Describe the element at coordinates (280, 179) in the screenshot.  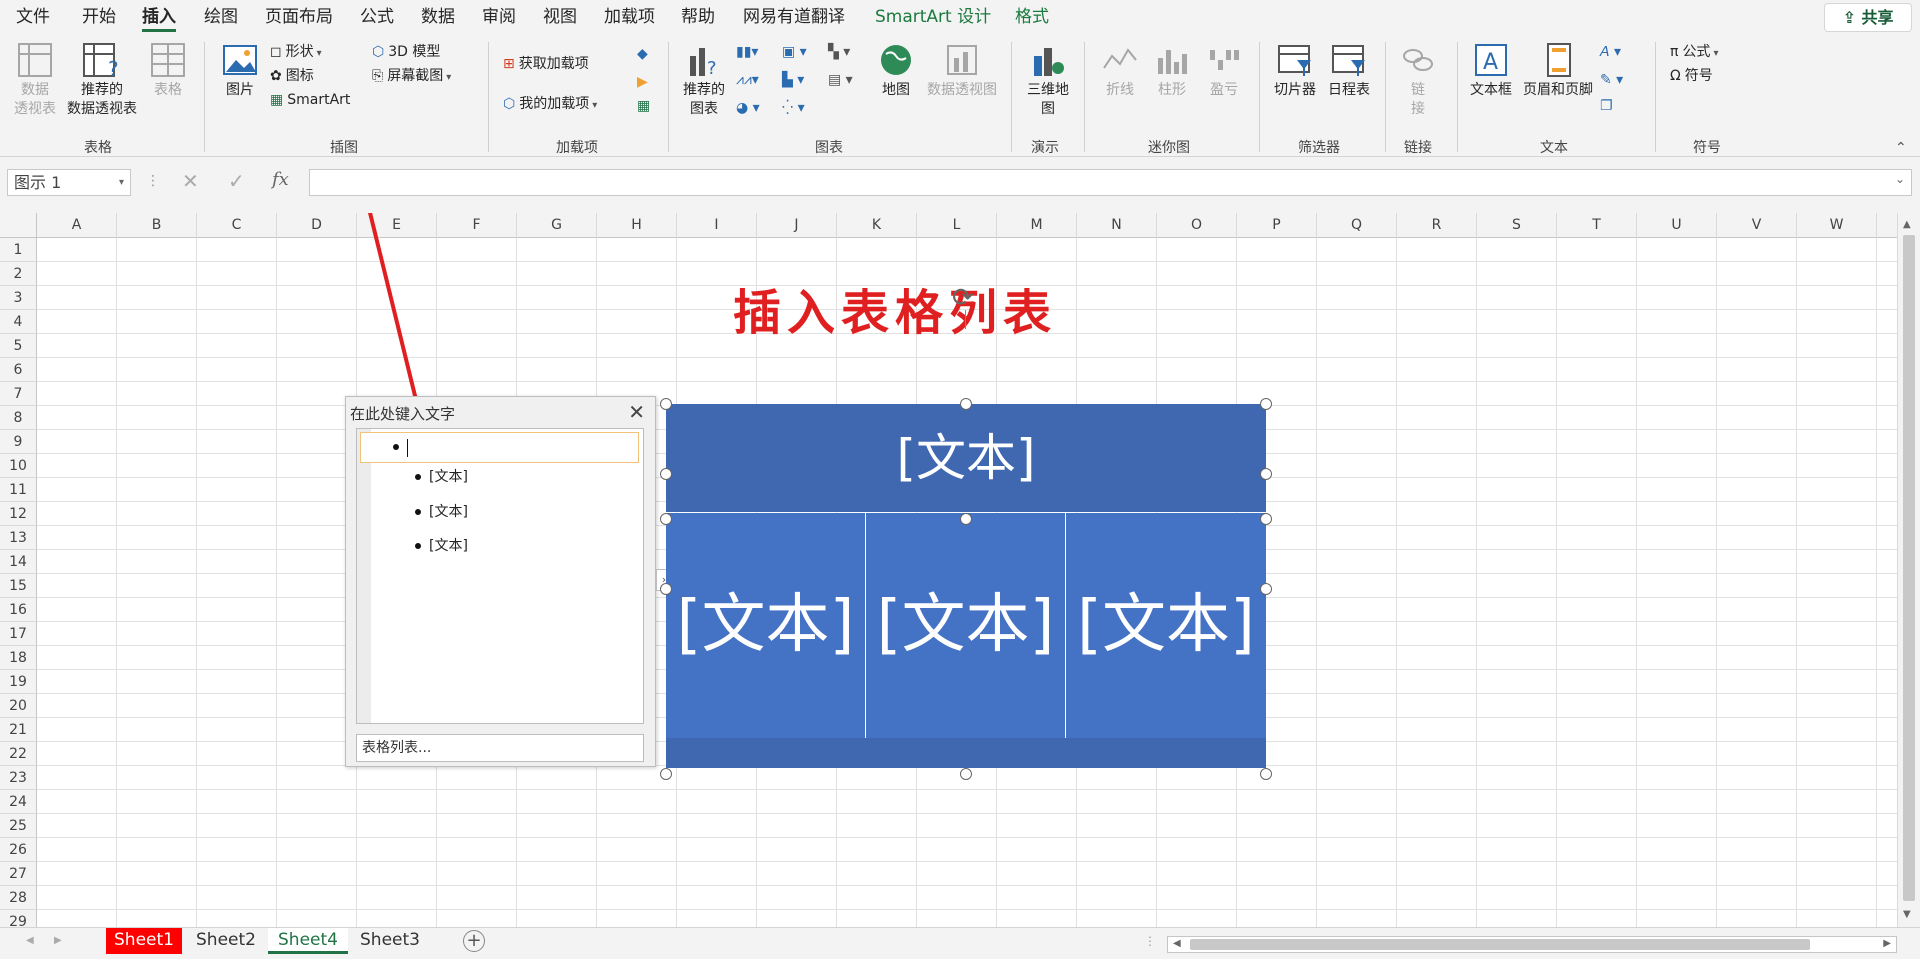
I see `insert-function-icon: fx` at that location.